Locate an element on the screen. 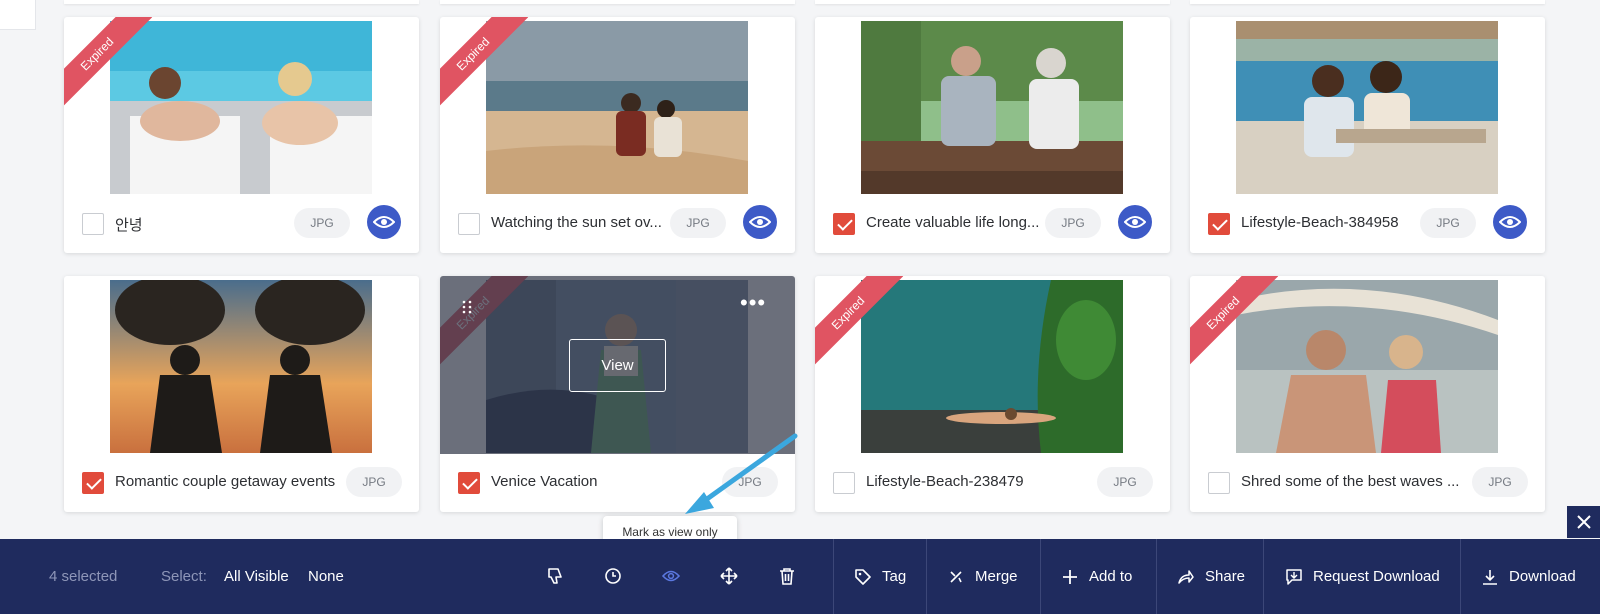 The image size is (1600, 614). share-button: Share is located at coordinates (1211, 576).